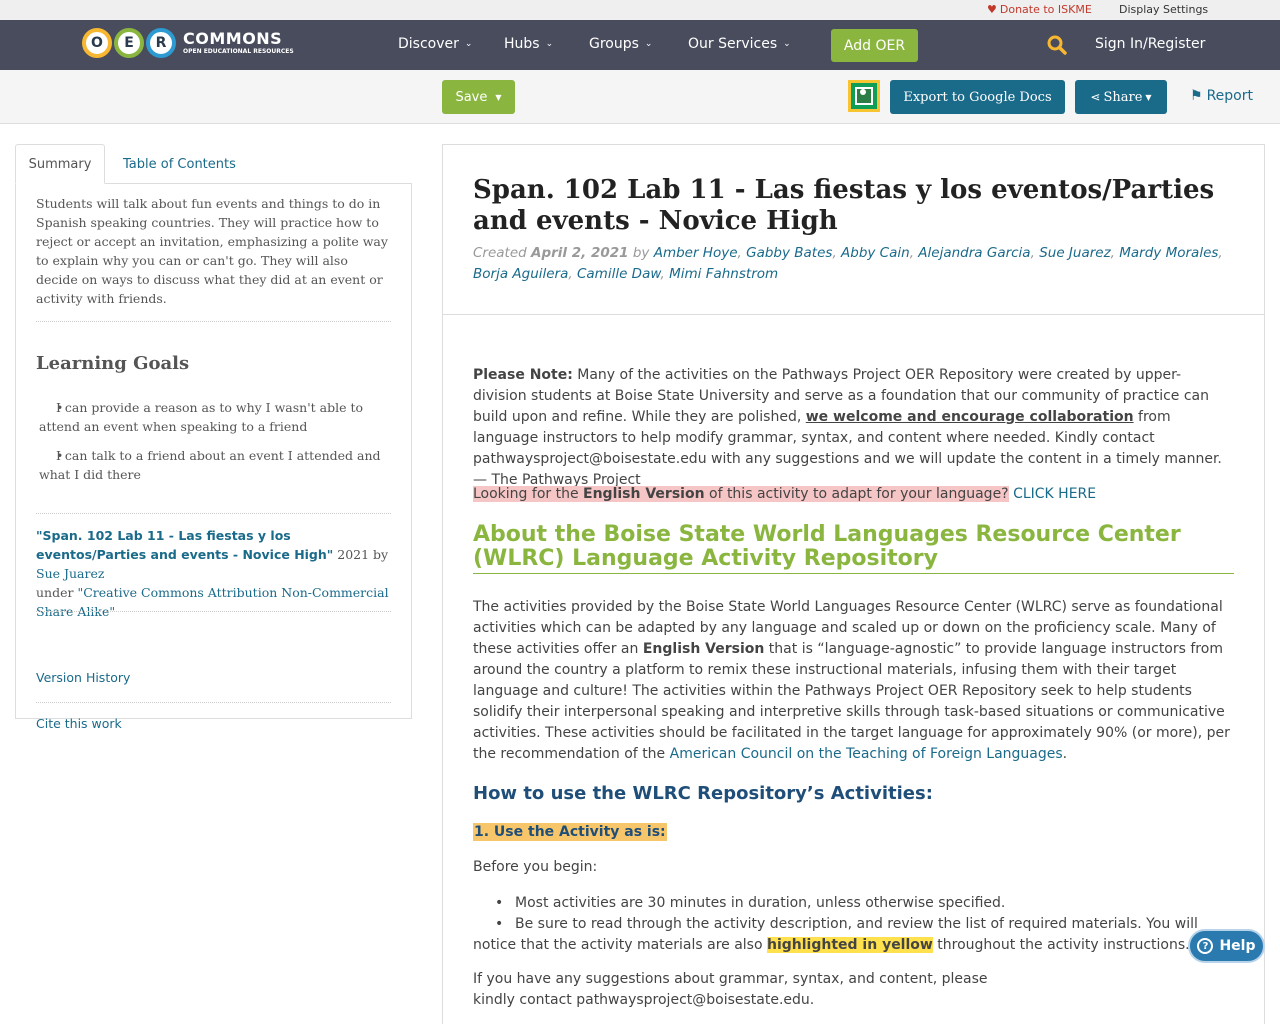 The width and height of the screenshot is (1280, 1024). Describe the element at coordinates (875, 253) in the screenshot. I see `author-link: Abby Cain` at that location.